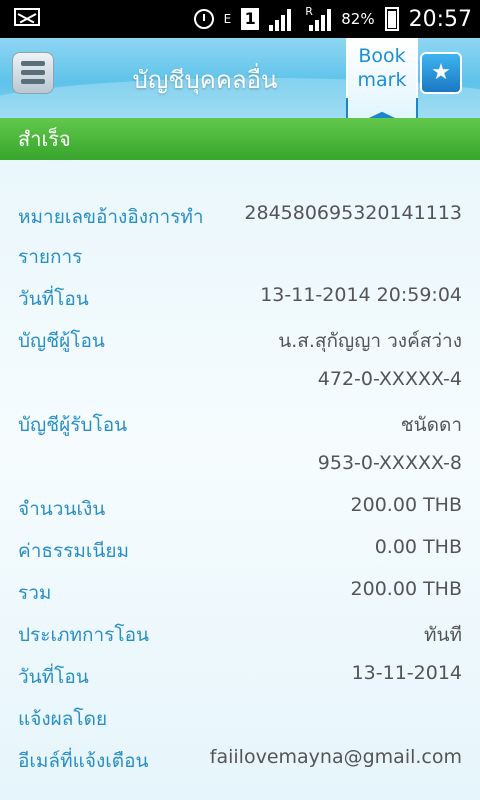  I want to click on status-banner: สำเร็จ, so click(240, 139).